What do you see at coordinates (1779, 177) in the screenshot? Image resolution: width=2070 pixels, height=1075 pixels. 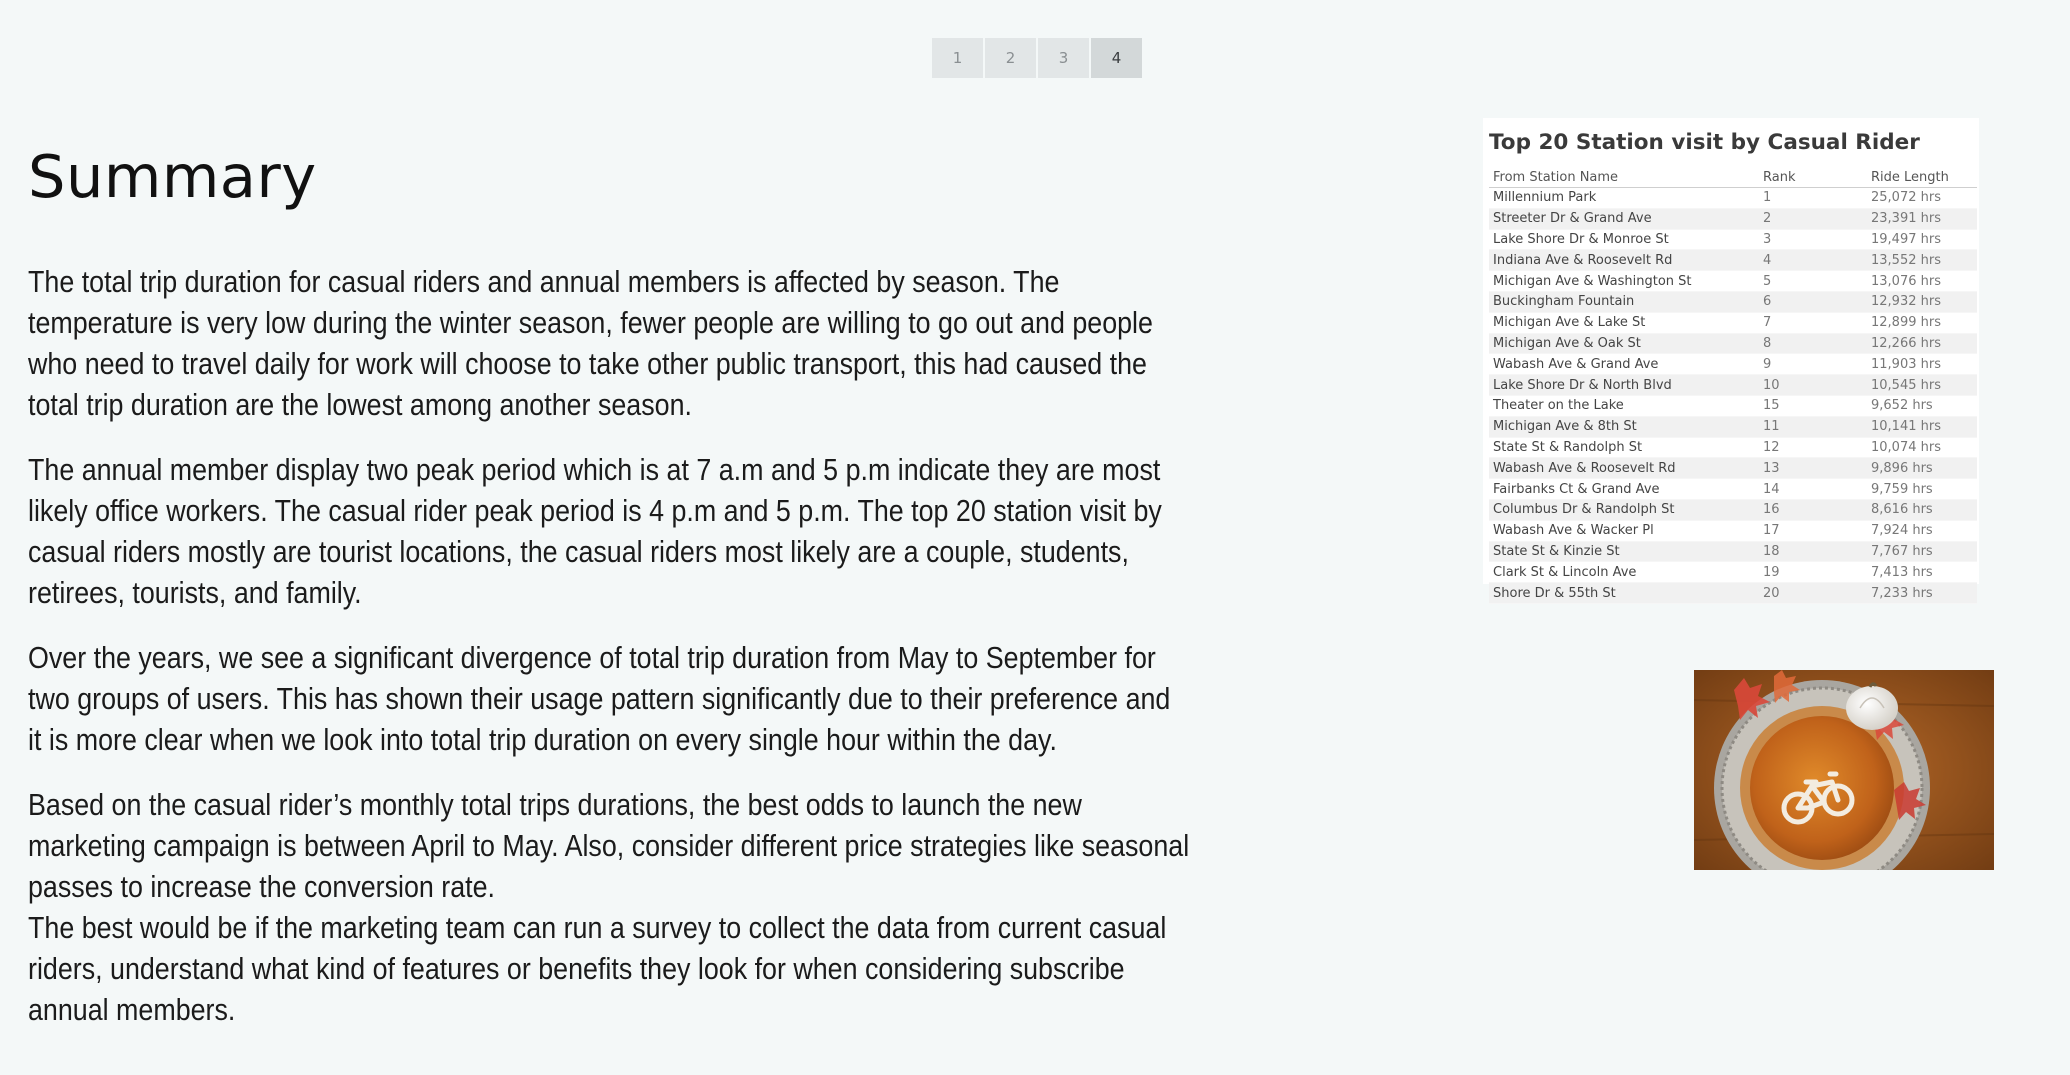 I see `column-header-rank: Rank` at bounding box center [1779, 177].